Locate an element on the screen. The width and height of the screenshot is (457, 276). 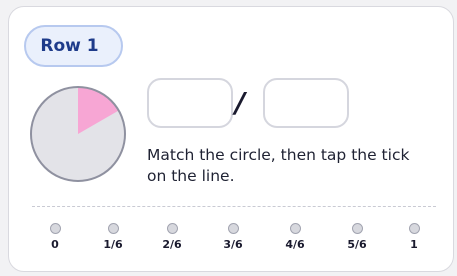
tick-label: 1/6 is located at coordinates (113, 244).